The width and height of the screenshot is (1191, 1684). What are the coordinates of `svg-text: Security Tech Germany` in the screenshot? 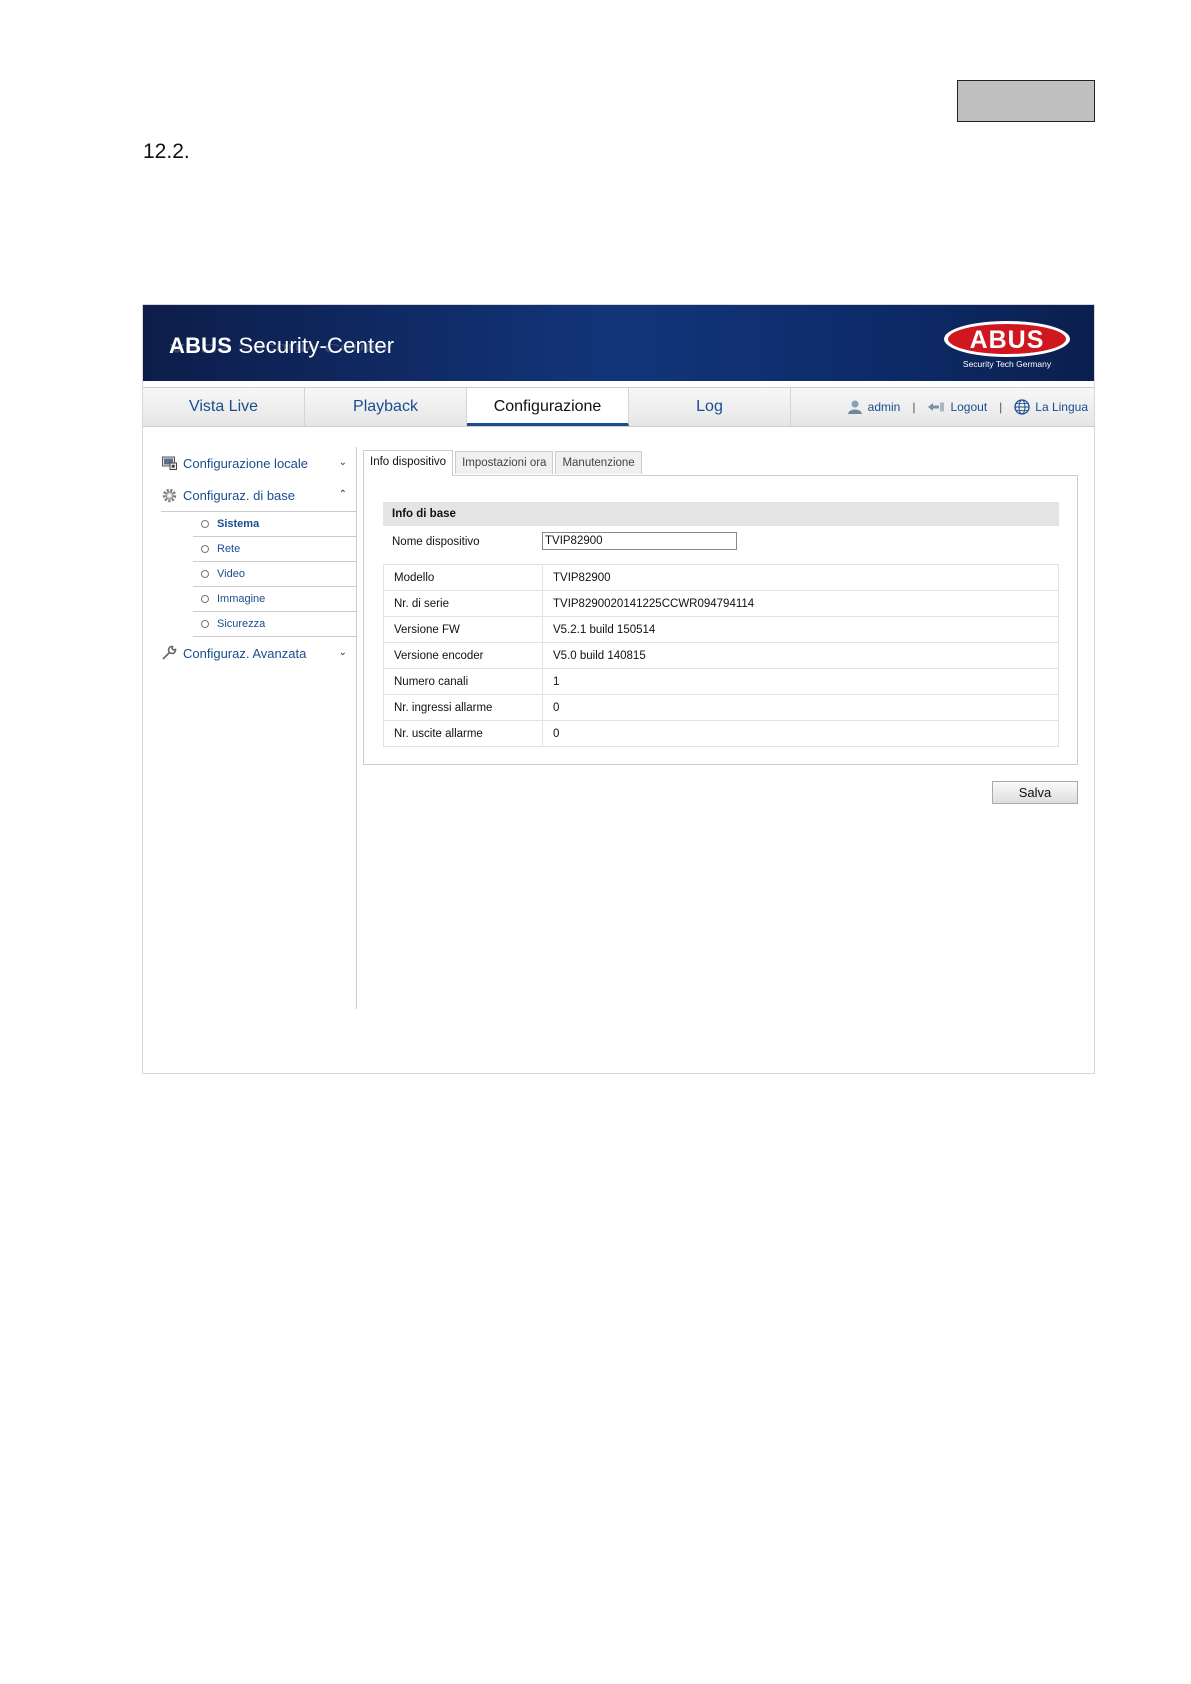 It's located at (1007, 364).